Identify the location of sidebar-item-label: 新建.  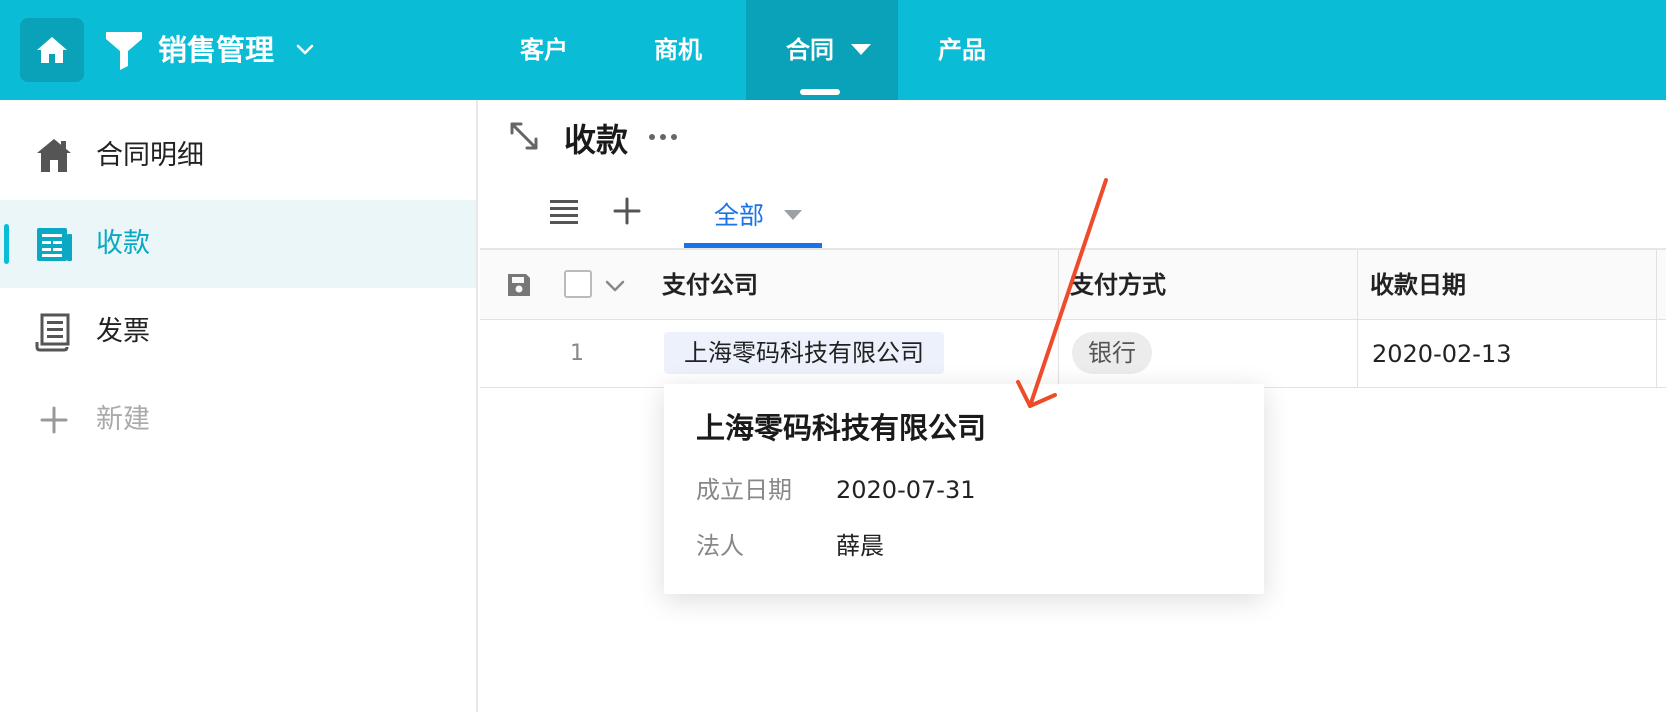
(123, 419).